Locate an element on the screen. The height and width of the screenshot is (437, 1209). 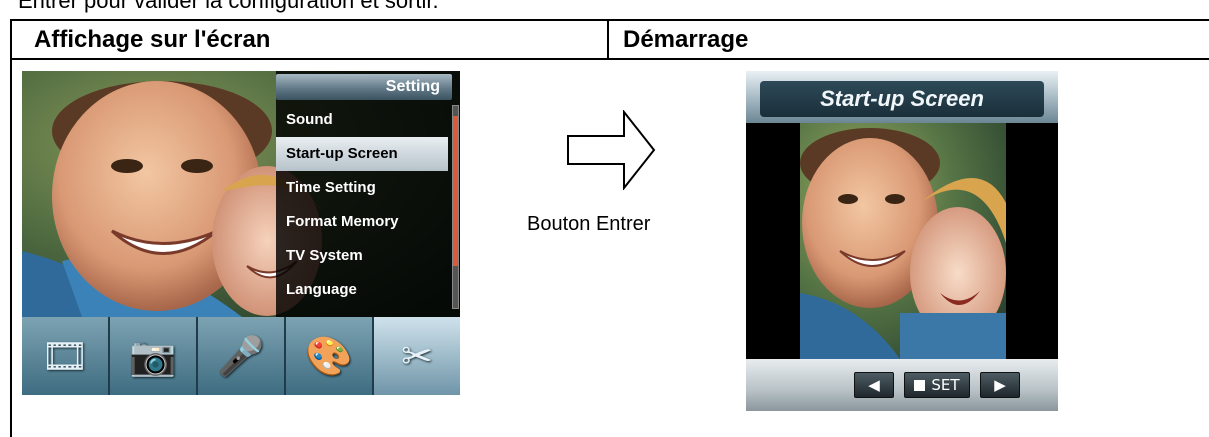
startup-title-bar: Start-up Screen is located at coordinates (902, 97).